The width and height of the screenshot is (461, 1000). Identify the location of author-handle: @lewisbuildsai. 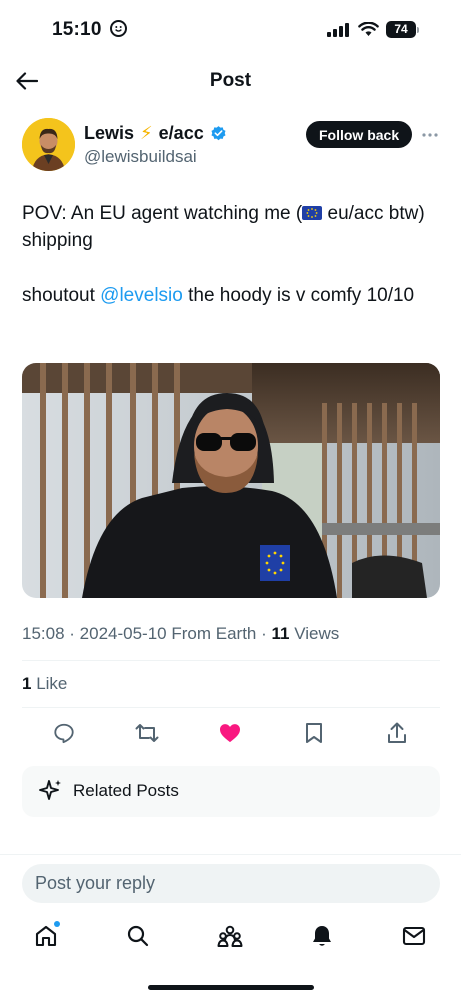
(140, 157).